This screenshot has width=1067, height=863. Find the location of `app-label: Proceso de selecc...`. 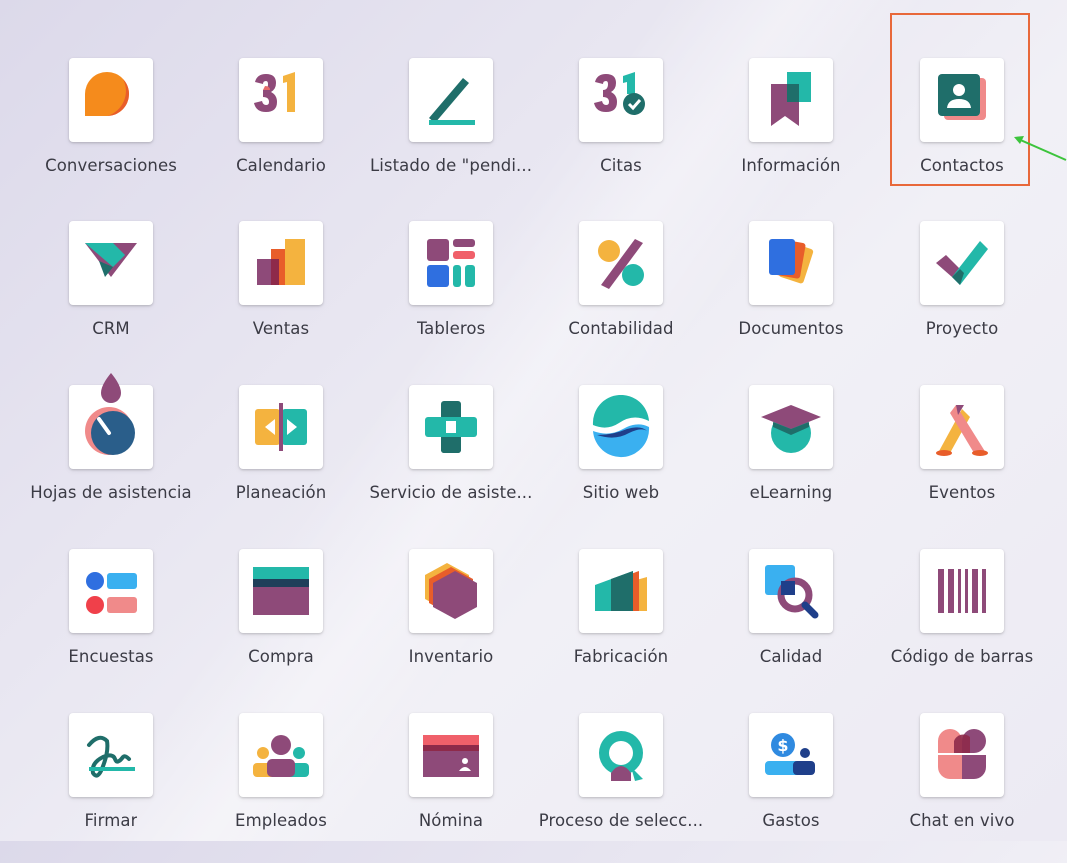

app-label: Proceso de selecc... is located at coordinates (621, 820).